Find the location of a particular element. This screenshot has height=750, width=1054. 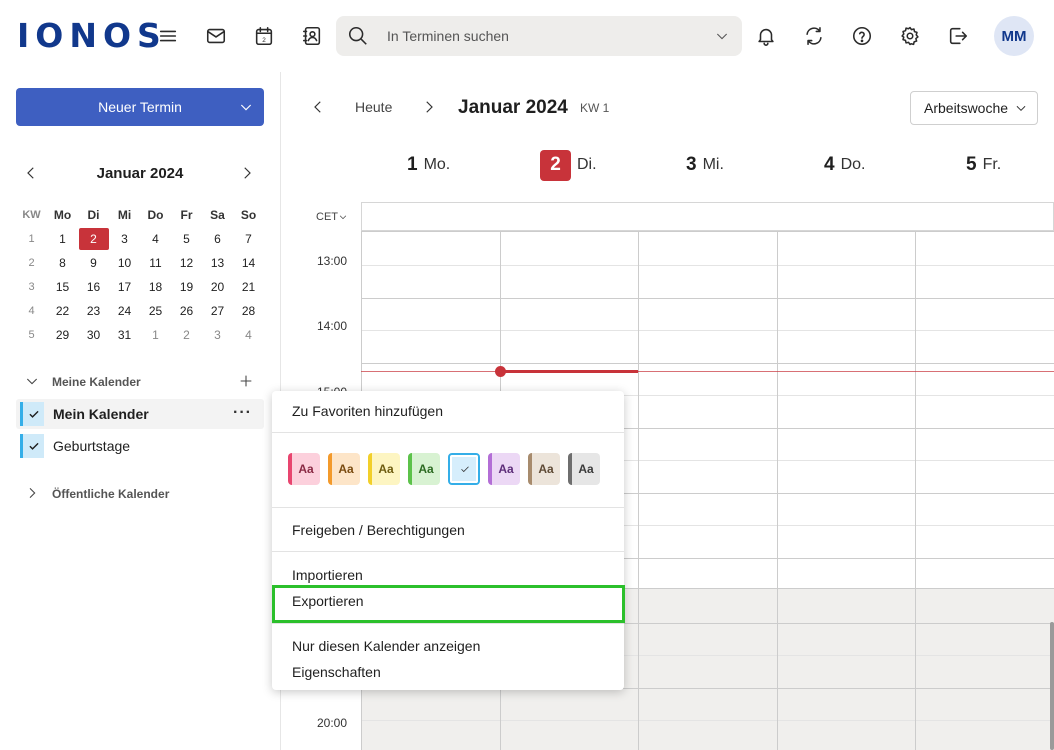

help-icon is located at coordinates (862, 36).